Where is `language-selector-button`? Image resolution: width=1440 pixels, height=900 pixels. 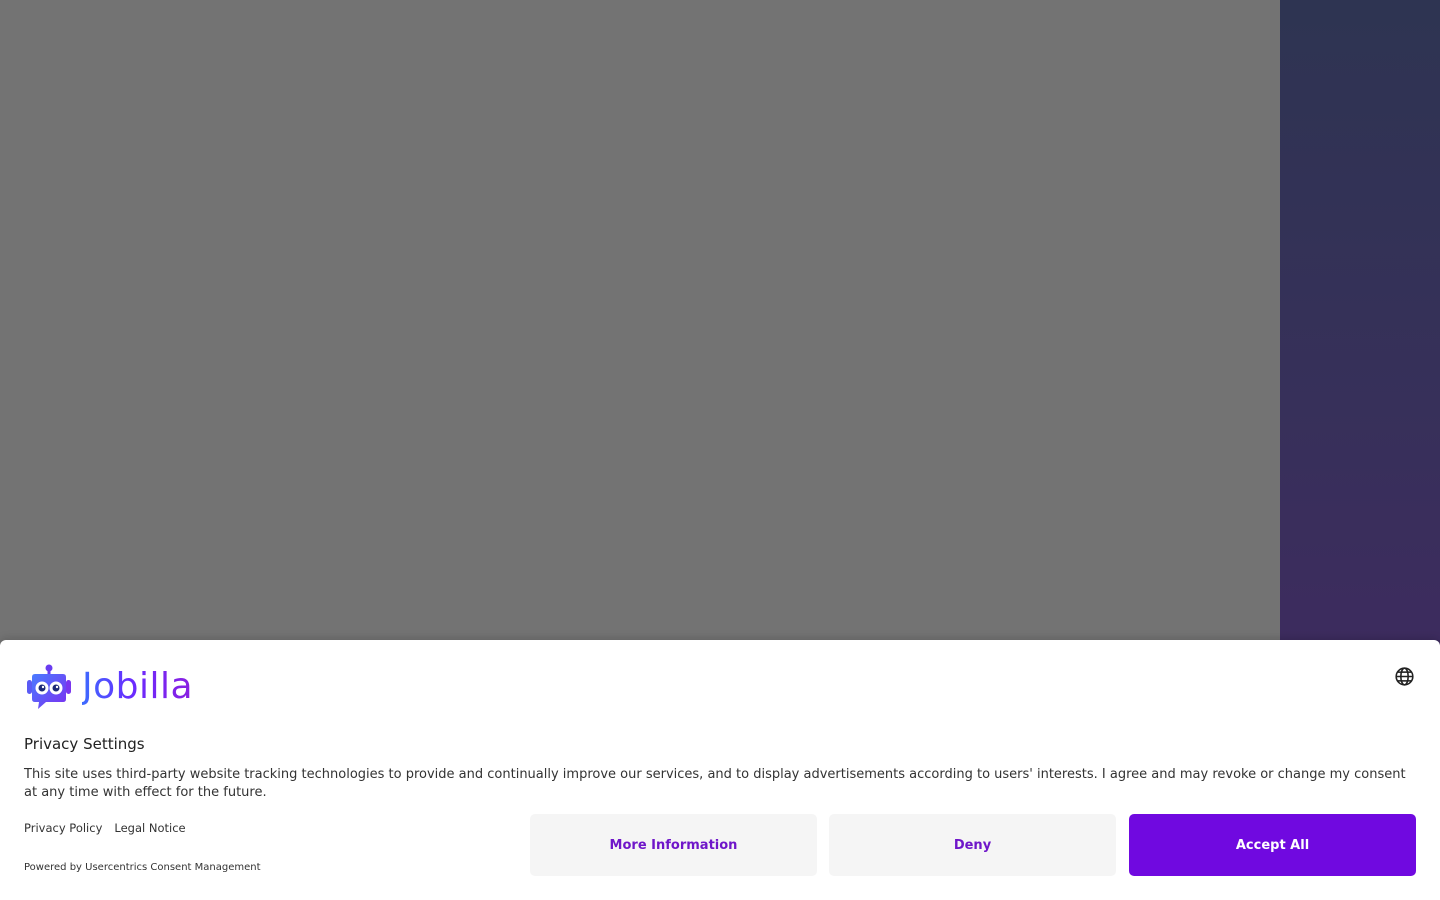
language-selector-button is located at coordinates (1404, 676).